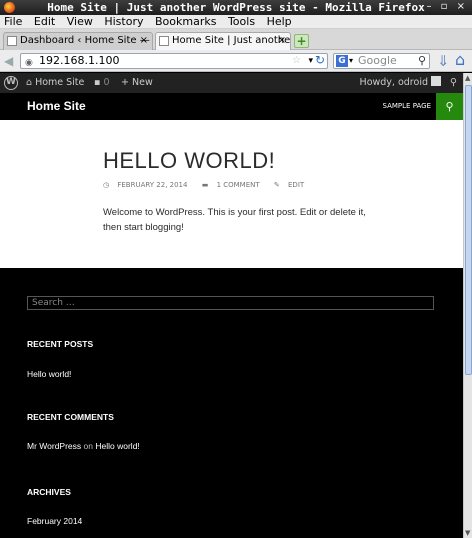 This screenshot has width=472, height=538. What do you see at coordinates (54, 446) in the screenshot?
I see `comment-author-link: Mr WordPress` at bounding box center [54, 446].